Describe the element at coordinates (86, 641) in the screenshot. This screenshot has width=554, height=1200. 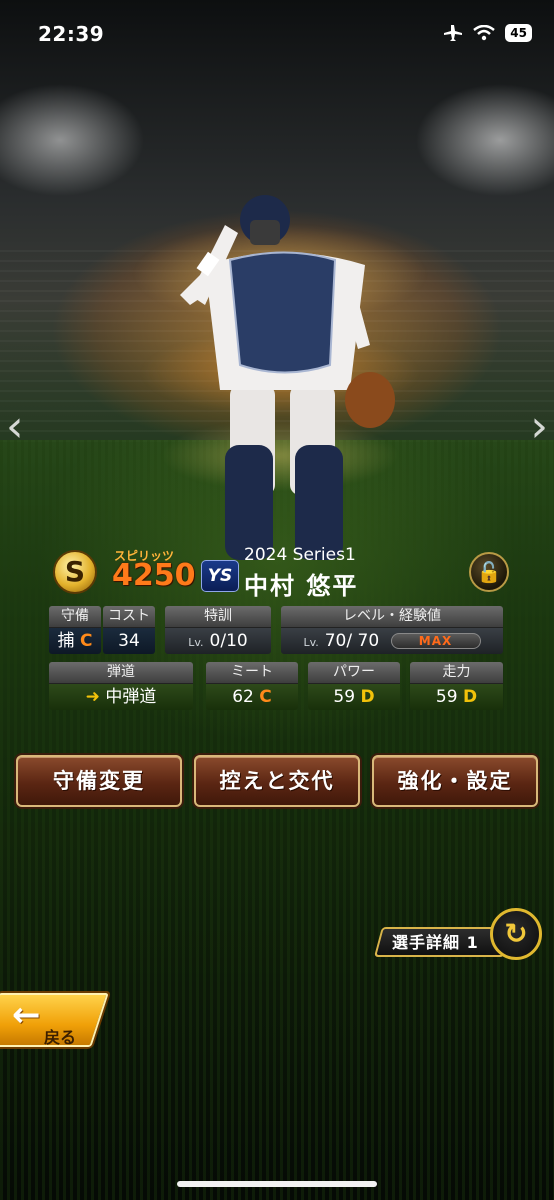
I see `defense-grade: C` at that location.